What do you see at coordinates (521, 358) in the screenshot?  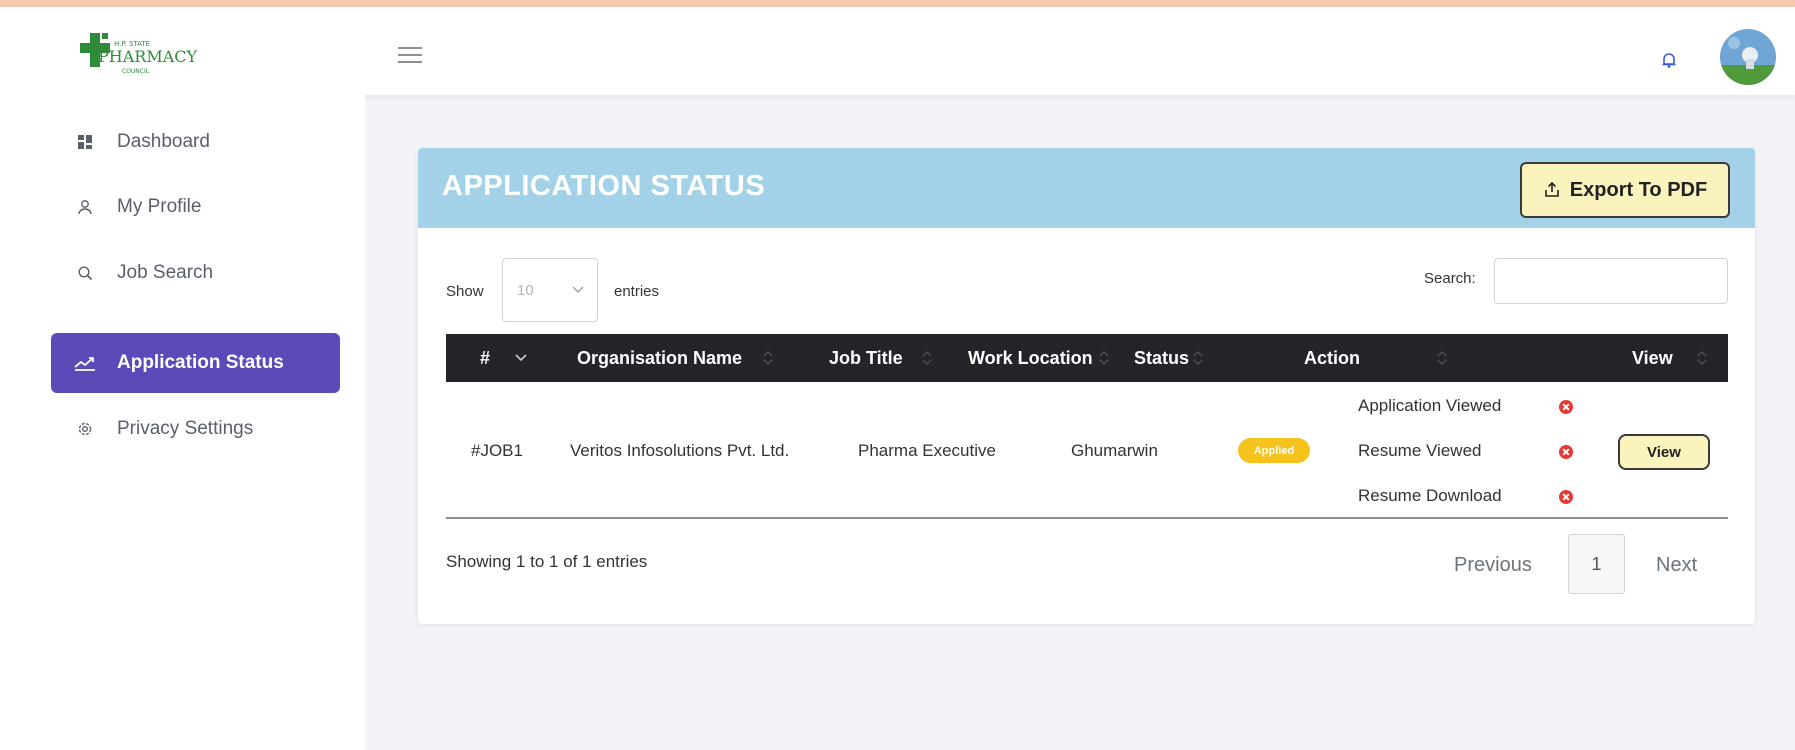 I see `sort-chevron-icon` at bounding box center [521, 358].